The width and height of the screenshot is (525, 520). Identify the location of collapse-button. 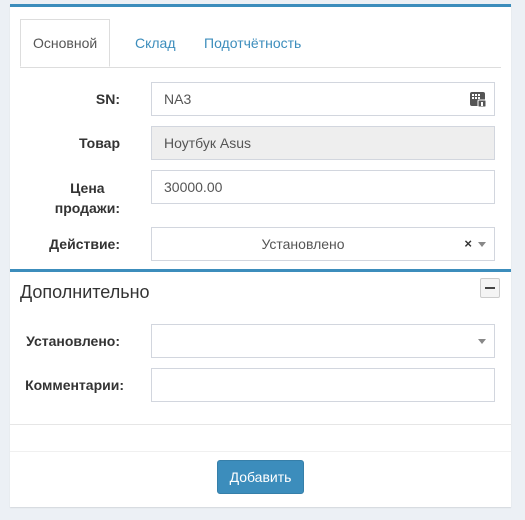
(490, 288).